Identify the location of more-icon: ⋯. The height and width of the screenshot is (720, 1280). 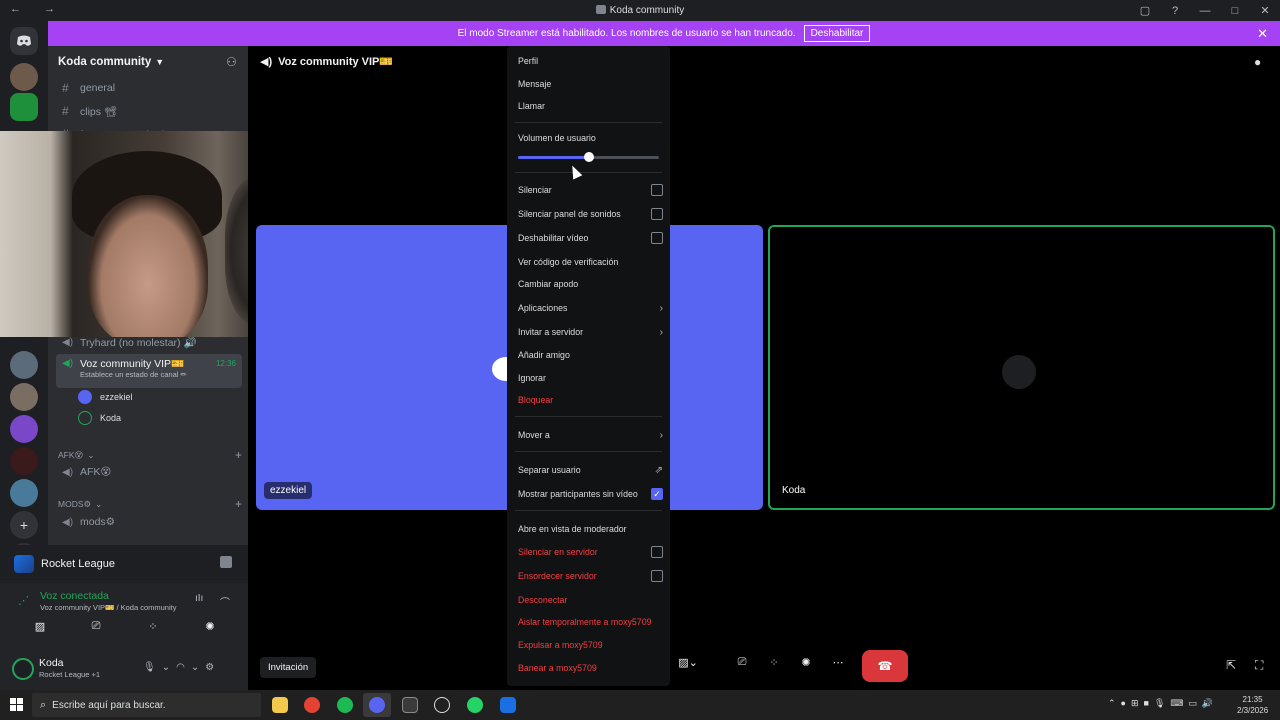
(838, 666).